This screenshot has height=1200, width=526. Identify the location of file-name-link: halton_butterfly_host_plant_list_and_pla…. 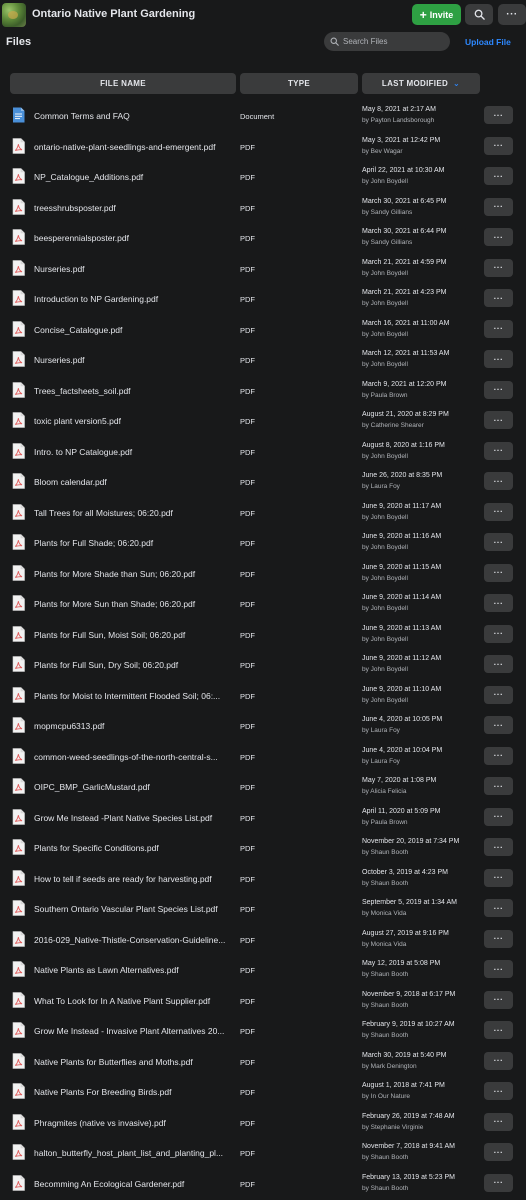
(135, 1153).